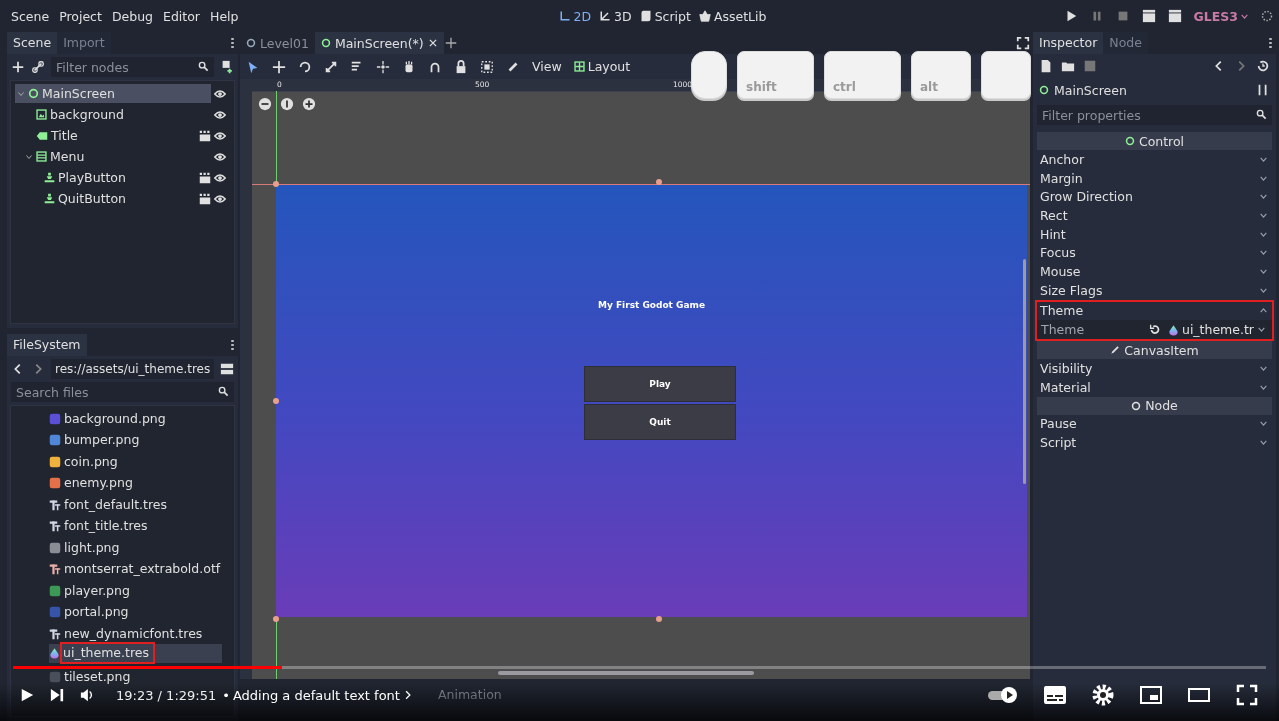  What do you see at coordinates (135, 461) in the screenshot?
I see `file-item: coin.png` at bounding box center [135, 461].